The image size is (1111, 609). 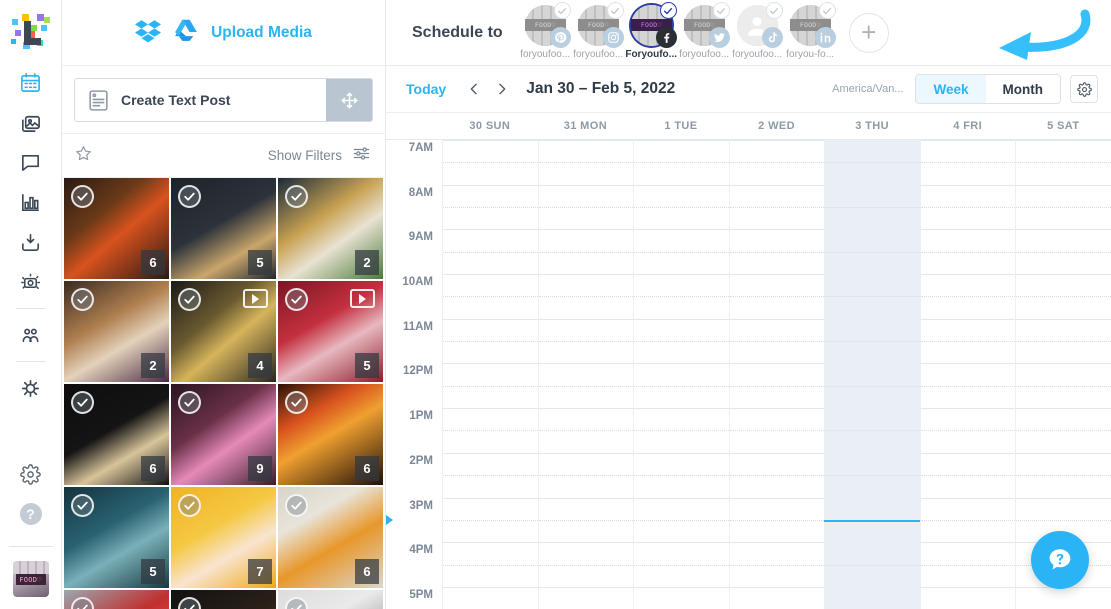 What do you see at coordinates (83, 156) in the screenshot?
I see `star-icon` at bounding box center [83, 156].